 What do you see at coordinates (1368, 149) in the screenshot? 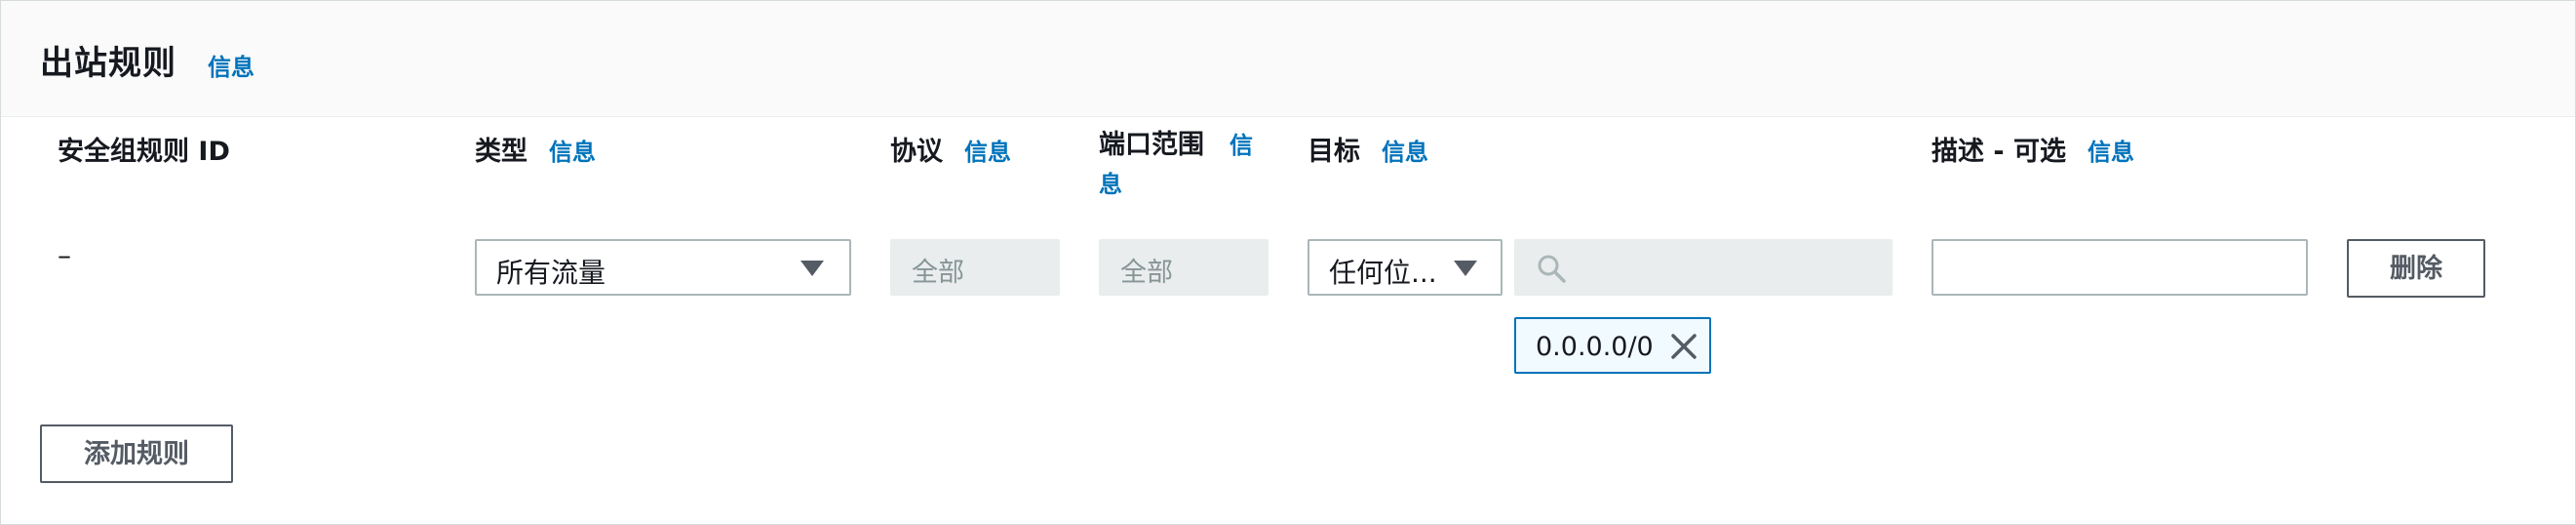
I see `column-header-destination: 目标 信息` at bounding box center [1368, 149].